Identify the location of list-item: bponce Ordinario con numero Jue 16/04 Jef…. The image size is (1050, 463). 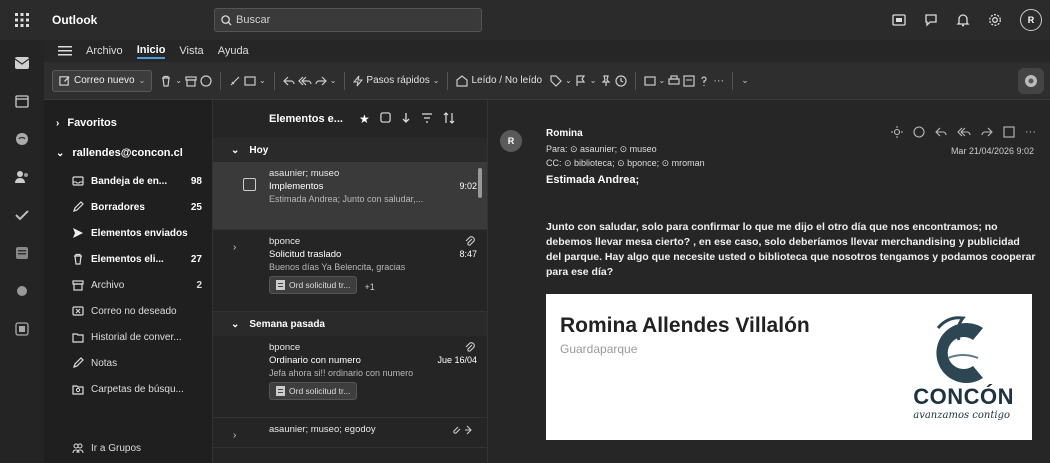
(350, 377).